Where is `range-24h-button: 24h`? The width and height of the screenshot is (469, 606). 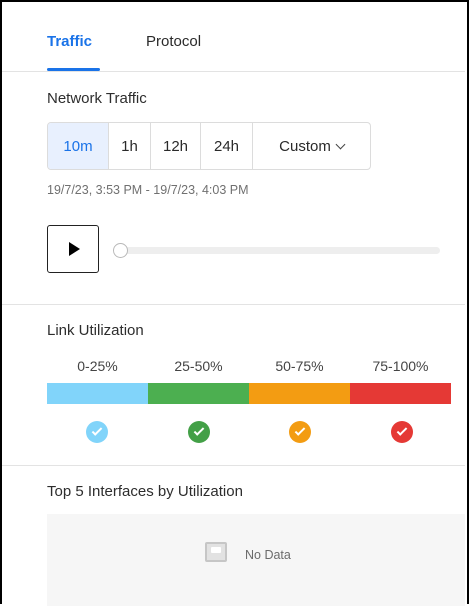 range-24h-button: 24h is located at coordinates (227, 146).